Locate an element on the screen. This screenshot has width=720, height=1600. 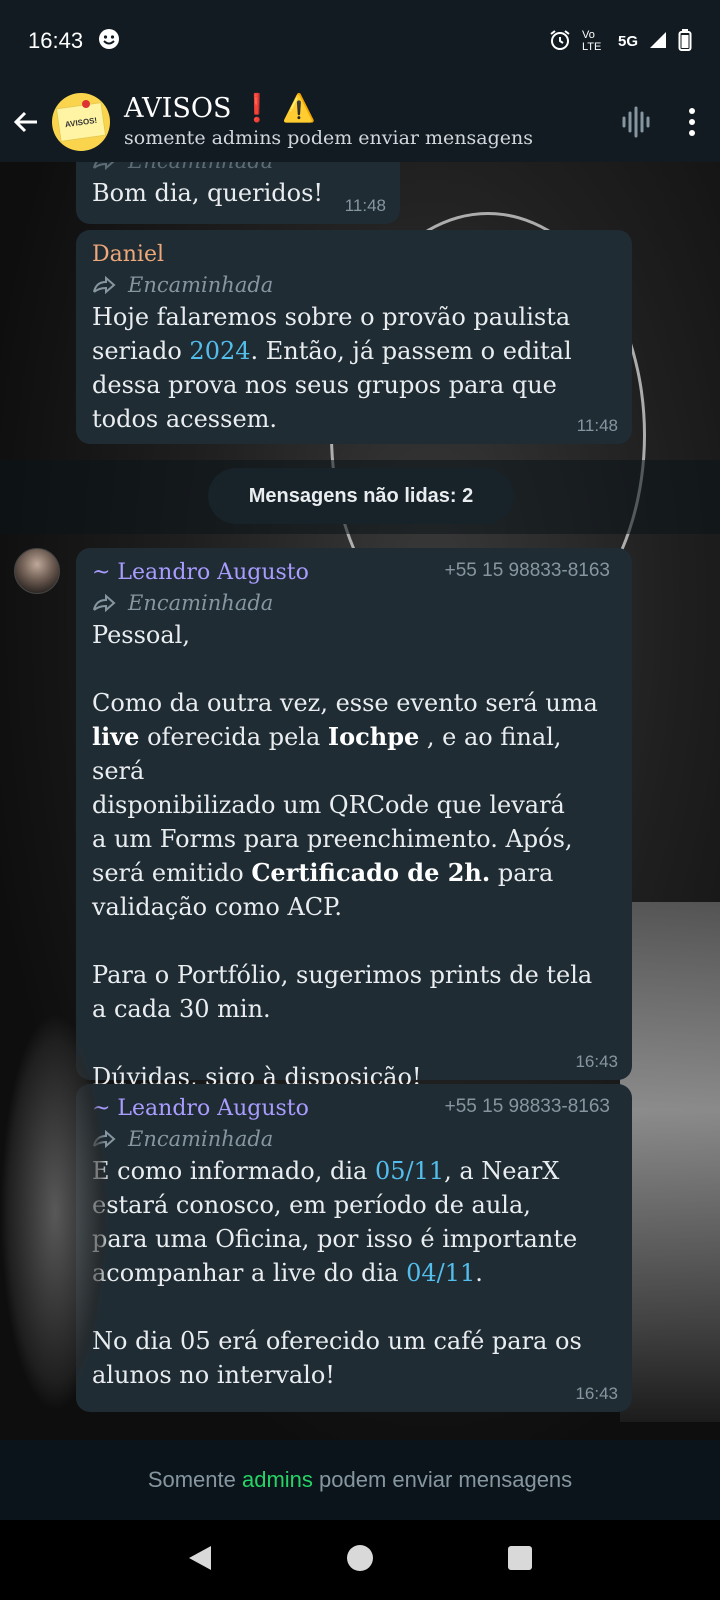
group-title-text: AVISOS is located at coordinates (178, 108).